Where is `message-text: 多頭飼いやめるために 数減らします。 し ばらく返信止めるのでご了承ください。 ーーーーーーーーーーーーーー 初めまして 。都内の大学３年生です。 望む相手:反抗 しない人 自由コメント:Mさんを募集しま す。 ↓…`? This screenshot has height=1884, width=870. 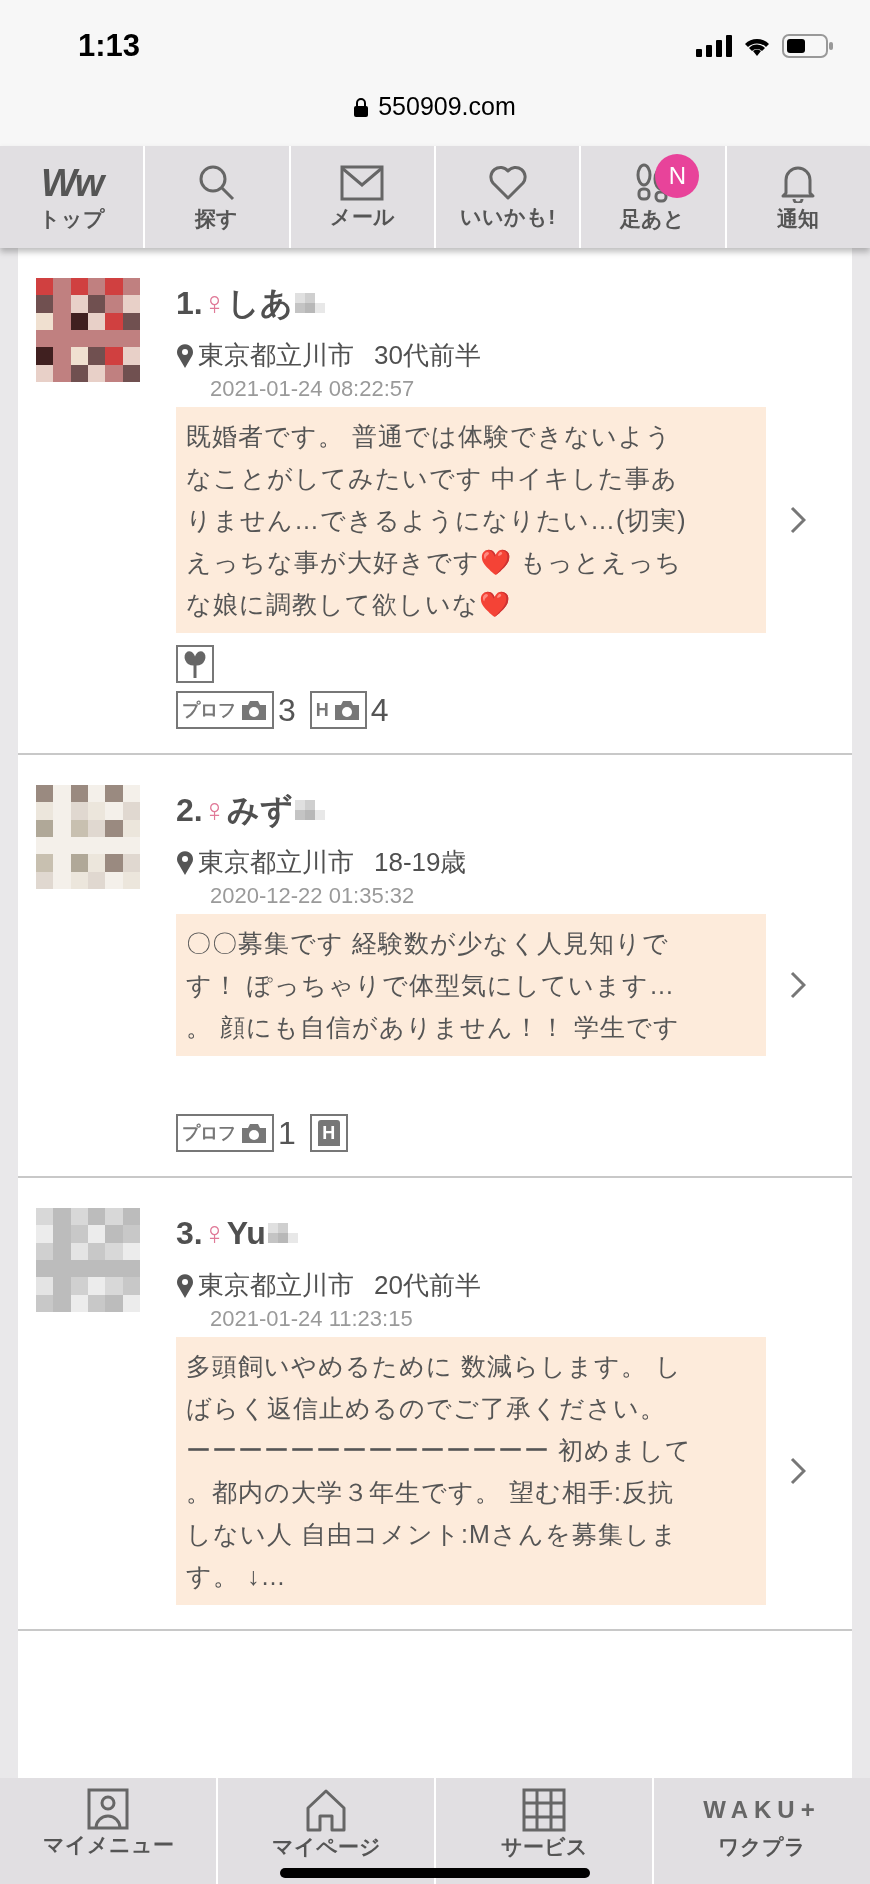
message-text: 多頭飼いやめるために 数減らします。 し ばらく返信止めるのでご了承ください。 ーーーーーーーーーーーーーー 初めまして 。都内の大学３年生です。 望む相手:反抗 しない人 自由コメント:Mさんを募集しま す。 ↓… is located at coordinates (471, 1471).